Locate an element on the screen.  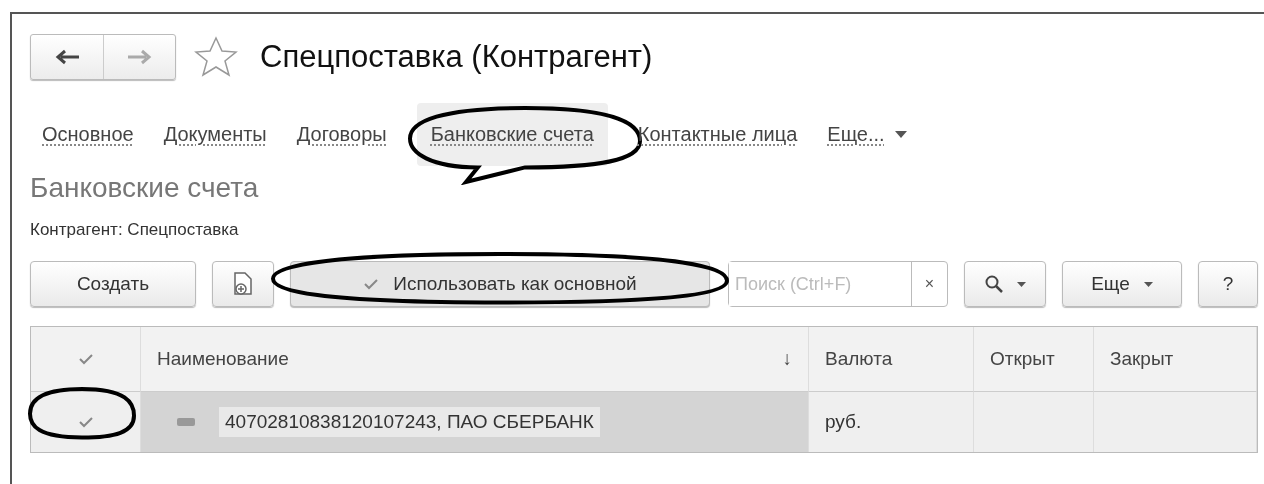
document-plus-icon is located at coordinates (243, 284).